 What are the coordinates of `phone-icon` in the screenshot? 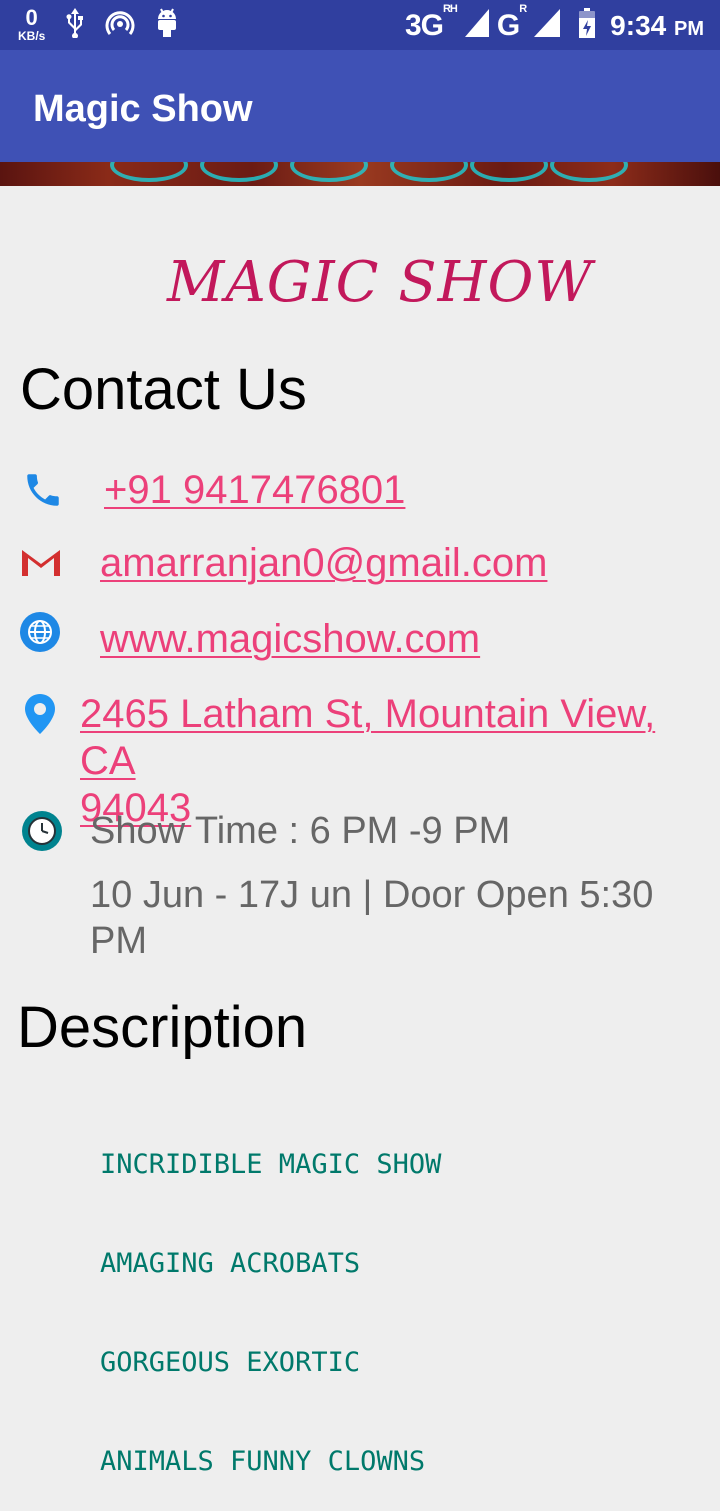 It's located at (43, 492).